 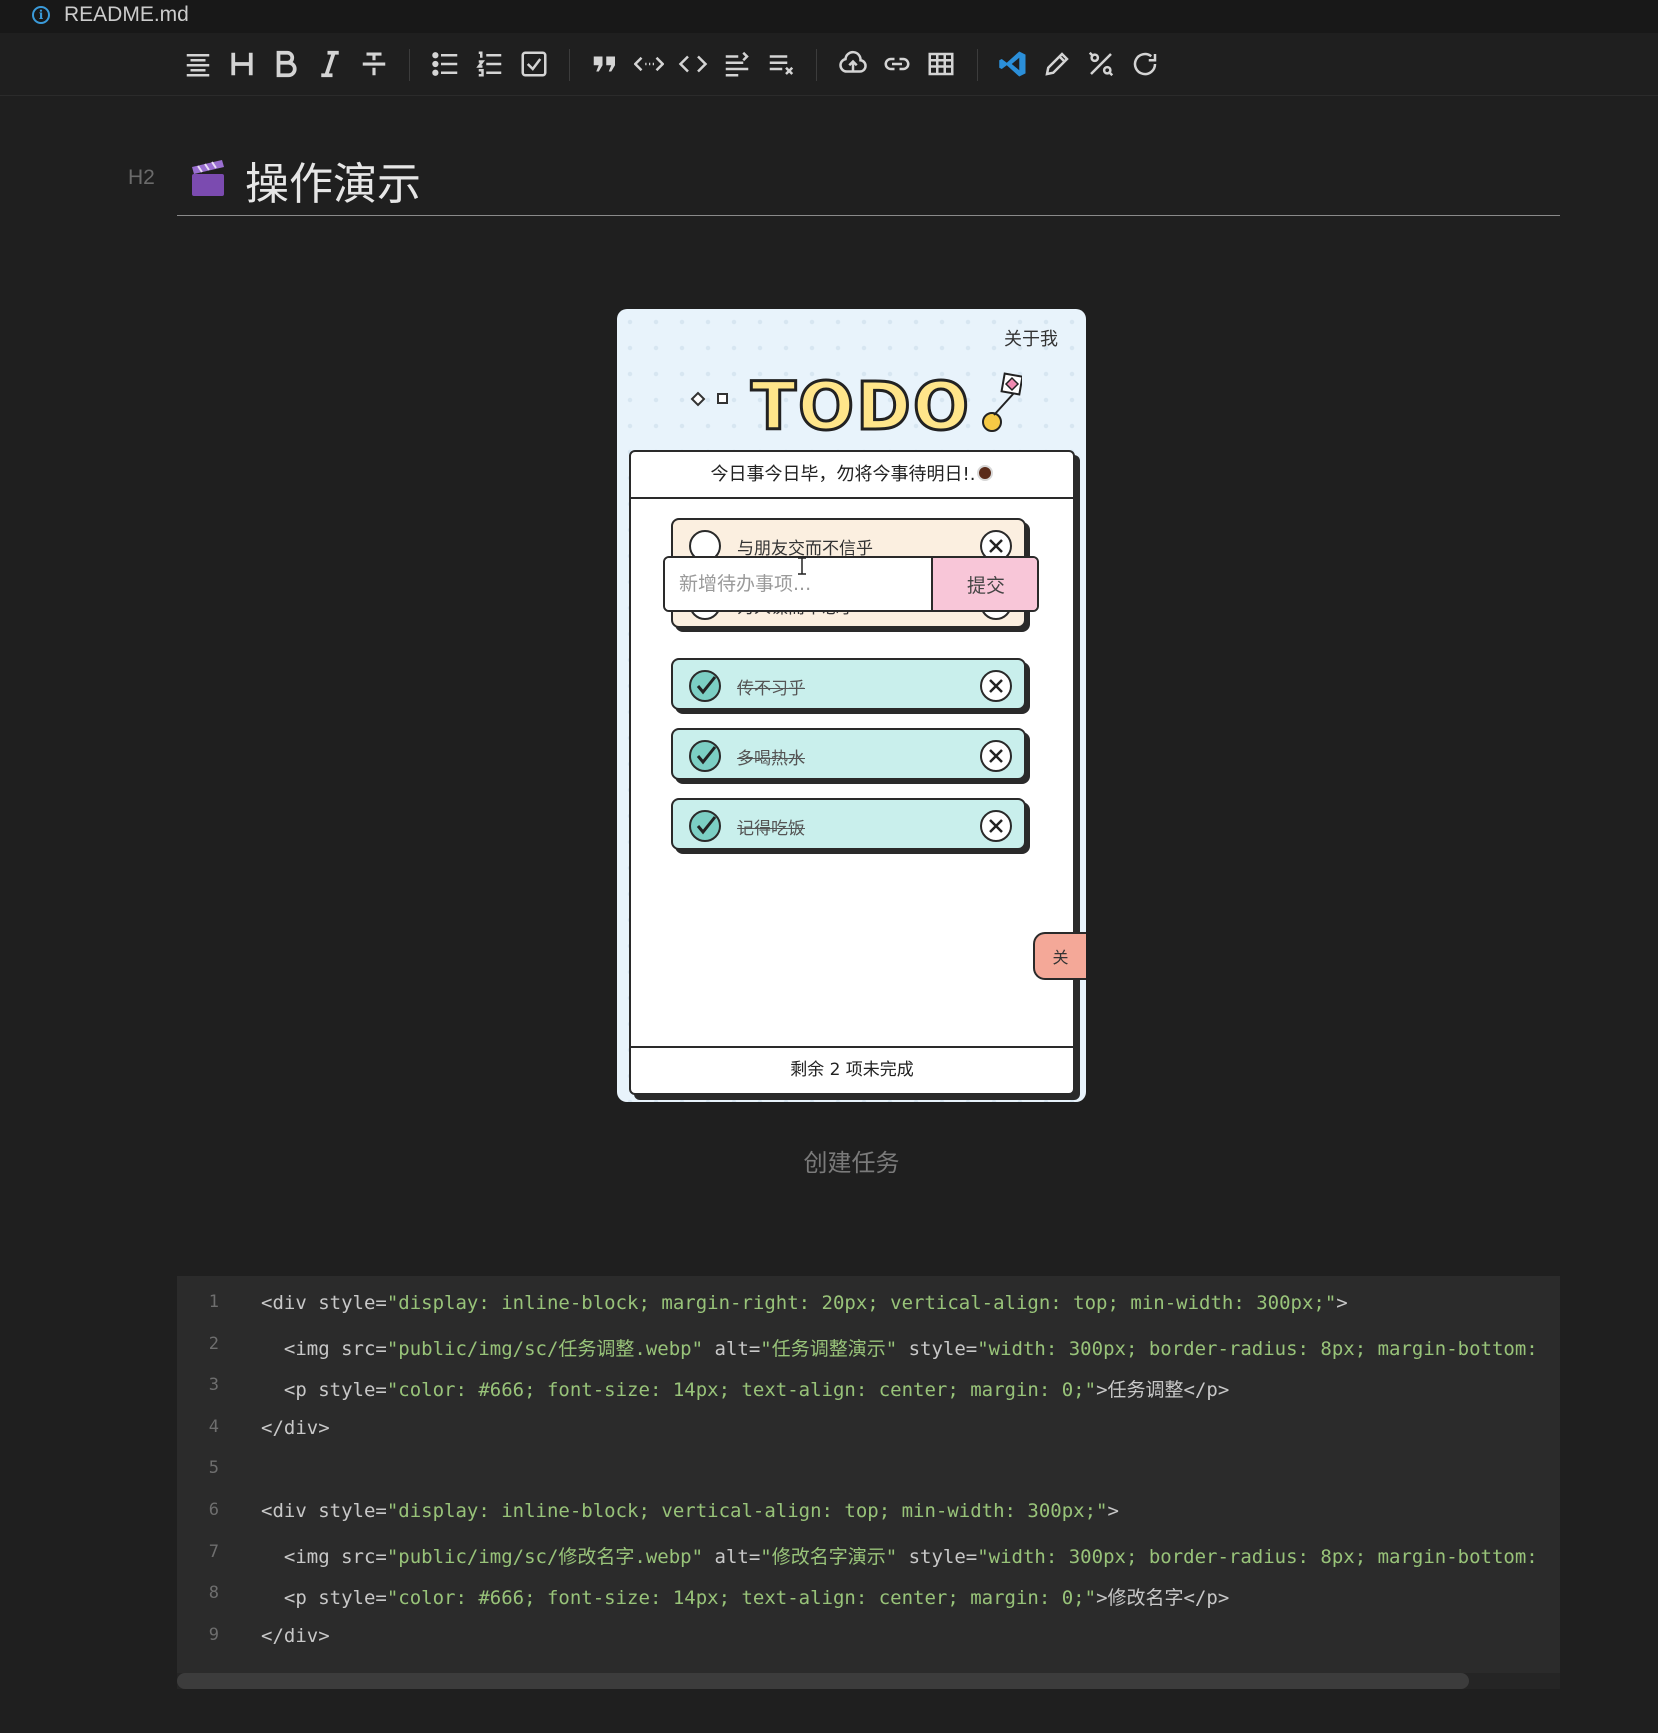 What do you see at coordinates (861, 406) in the screenshot?
I see `svg-text: TODO` at bounding box center [861, 406].